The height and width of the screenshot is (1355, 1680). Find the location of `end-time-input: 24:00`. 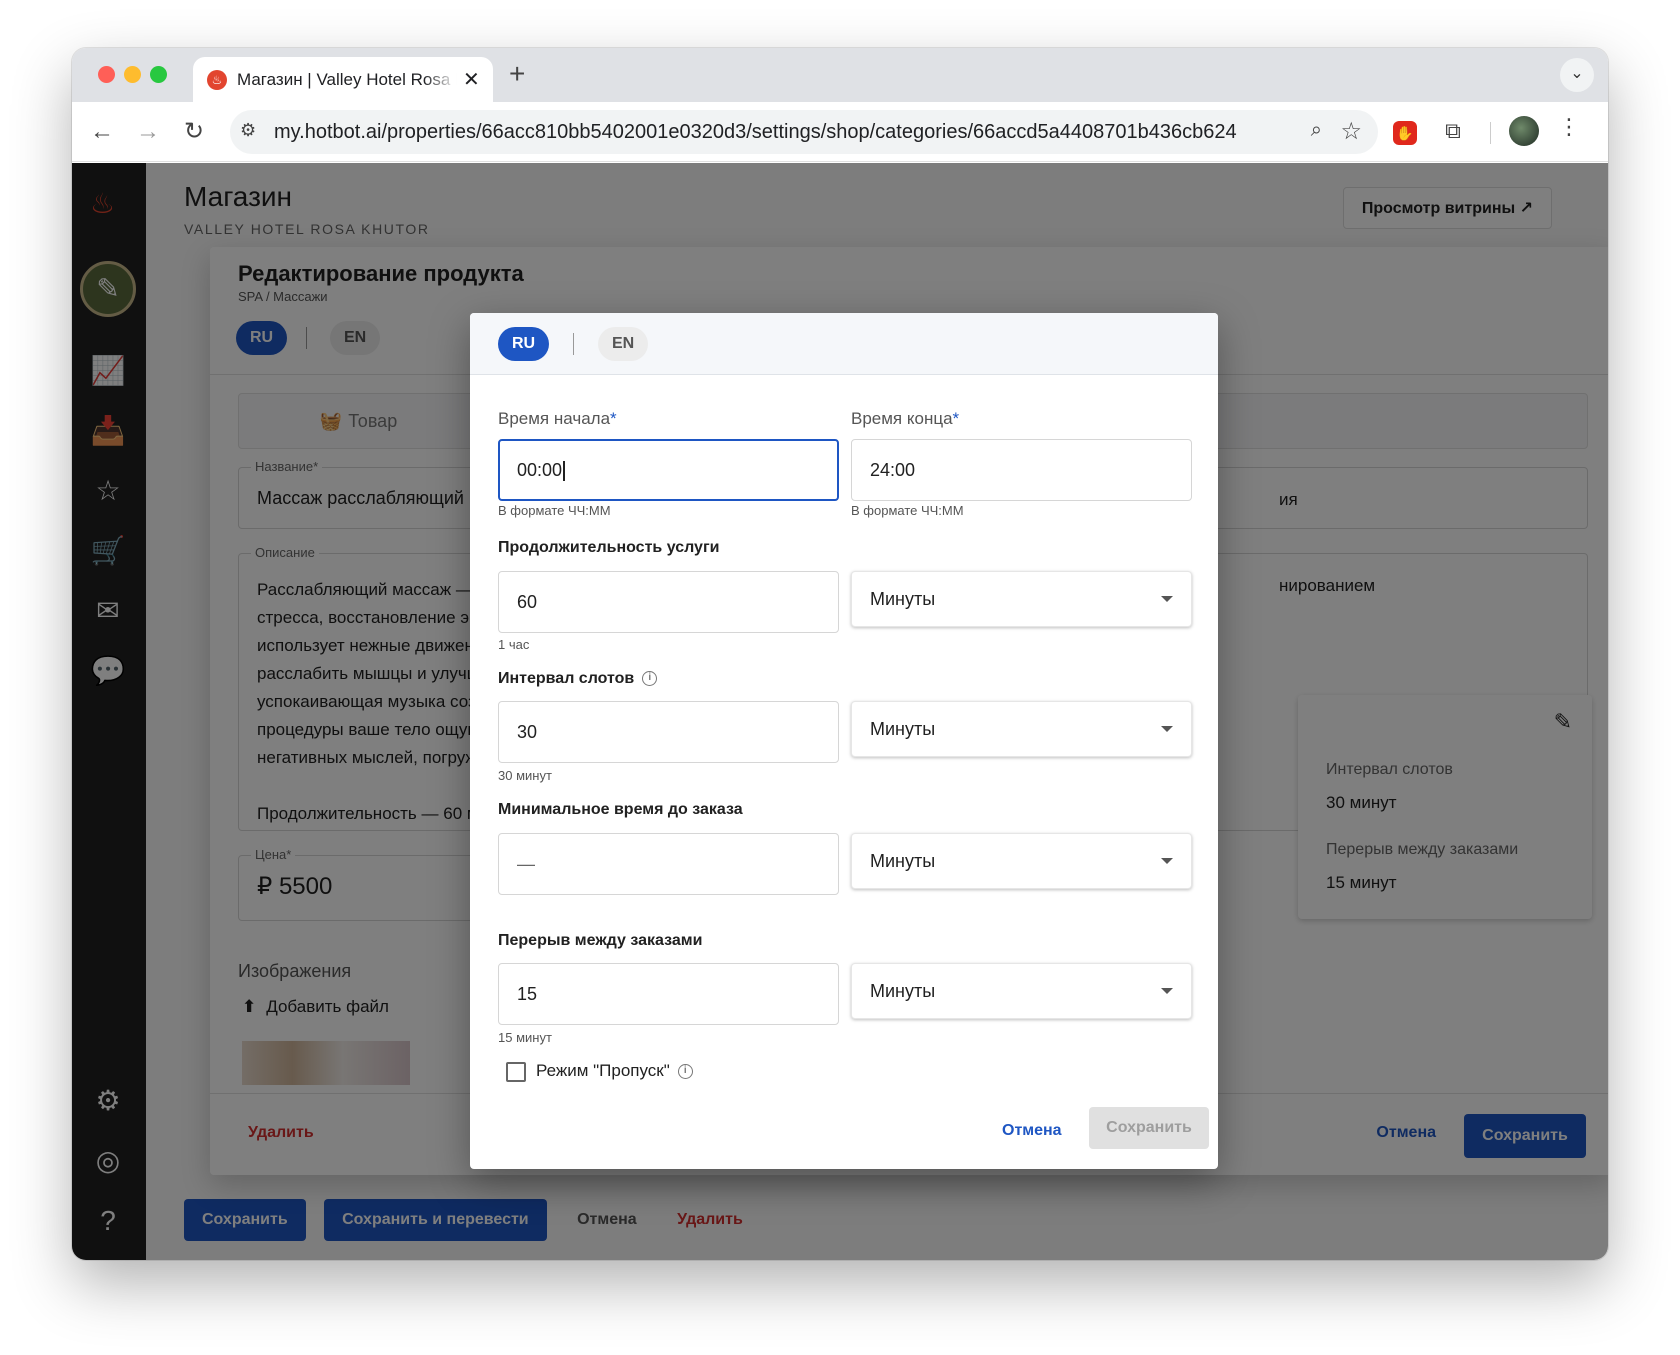

end-time-input: 24:00 is located at coordinates (1021, 470).